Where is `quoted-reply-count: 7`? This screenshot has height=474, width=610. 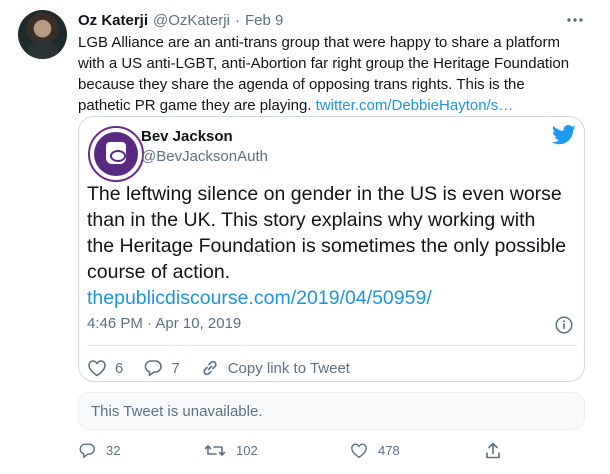 quoted-reply-count: 7 is located at coordinates (175, 368).